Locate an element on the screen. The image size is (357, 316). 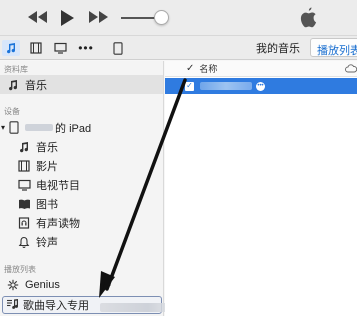
sidebar-item-genius: Genius is located at coordinates (81, 284).